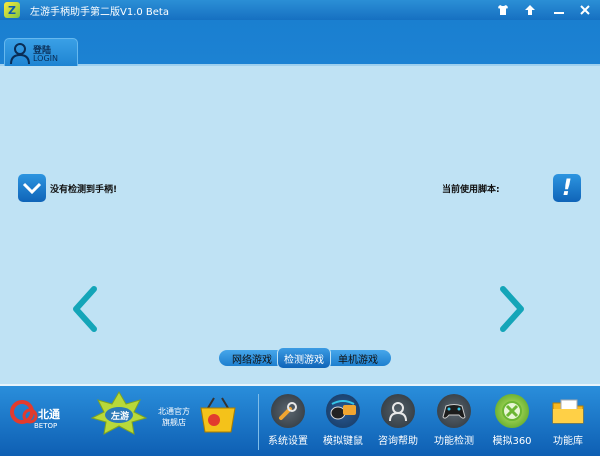 The image size is (600, 456). What do you see at coordinates (46, 426) in the screenshot?
I see `betop-en: BETOP` at bounding box center [46, 426].